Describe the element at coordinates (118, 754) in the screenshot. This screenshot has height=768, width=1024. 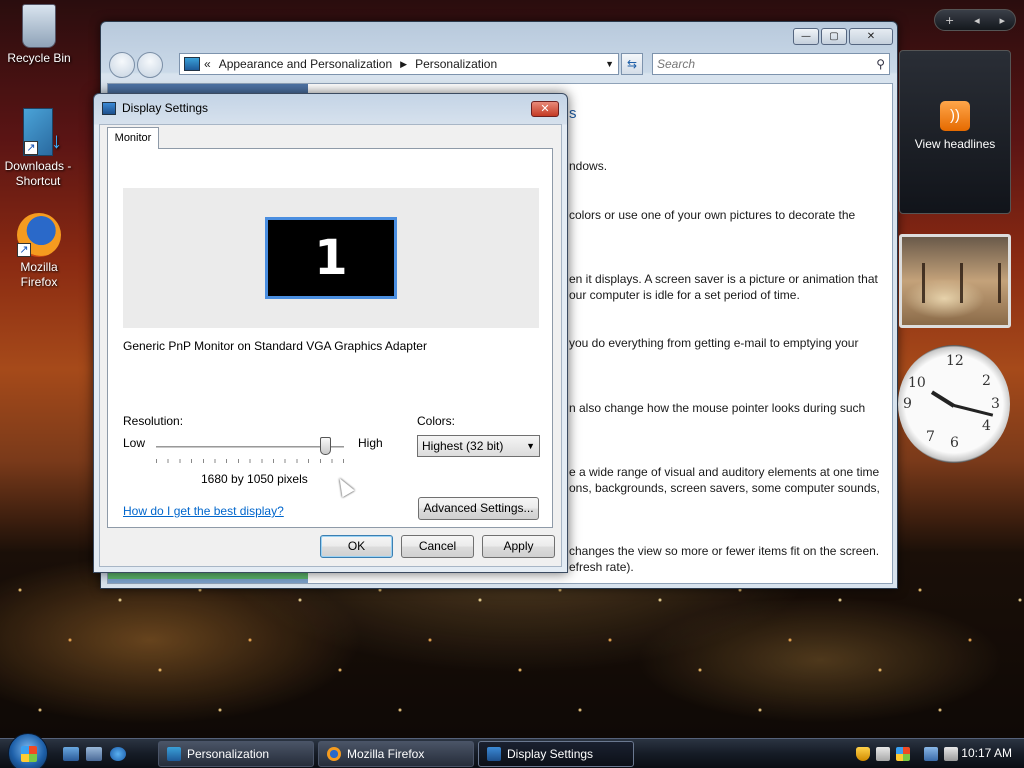
I see `internet-explorer-icon` at that location.